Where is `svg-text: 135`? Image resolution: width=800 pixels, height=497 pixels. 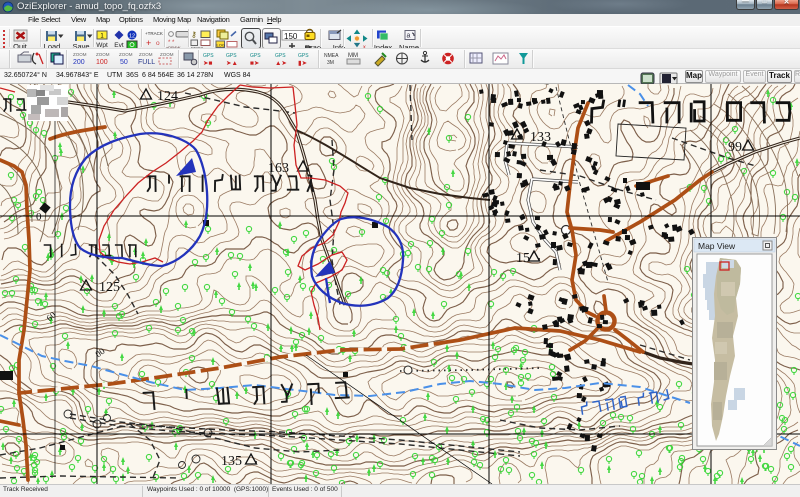
svg-text: 135 is located at coordinates (231, 461).